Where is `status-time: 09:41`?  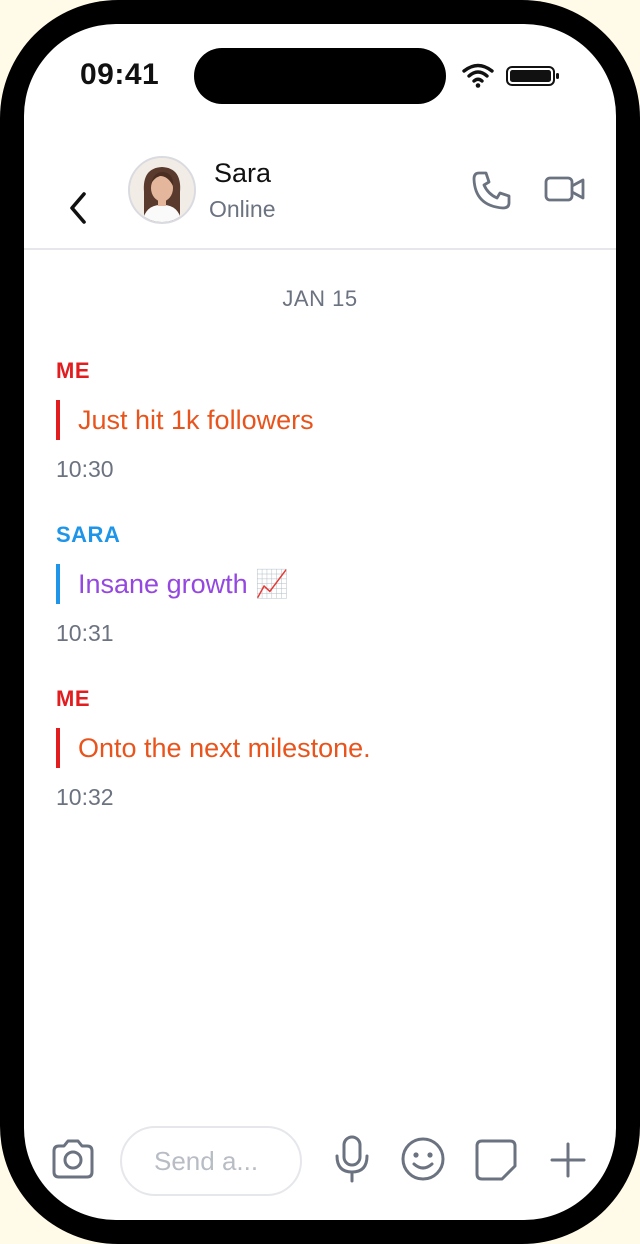 status-time: 09:41 is located at coordinates (120, 74).